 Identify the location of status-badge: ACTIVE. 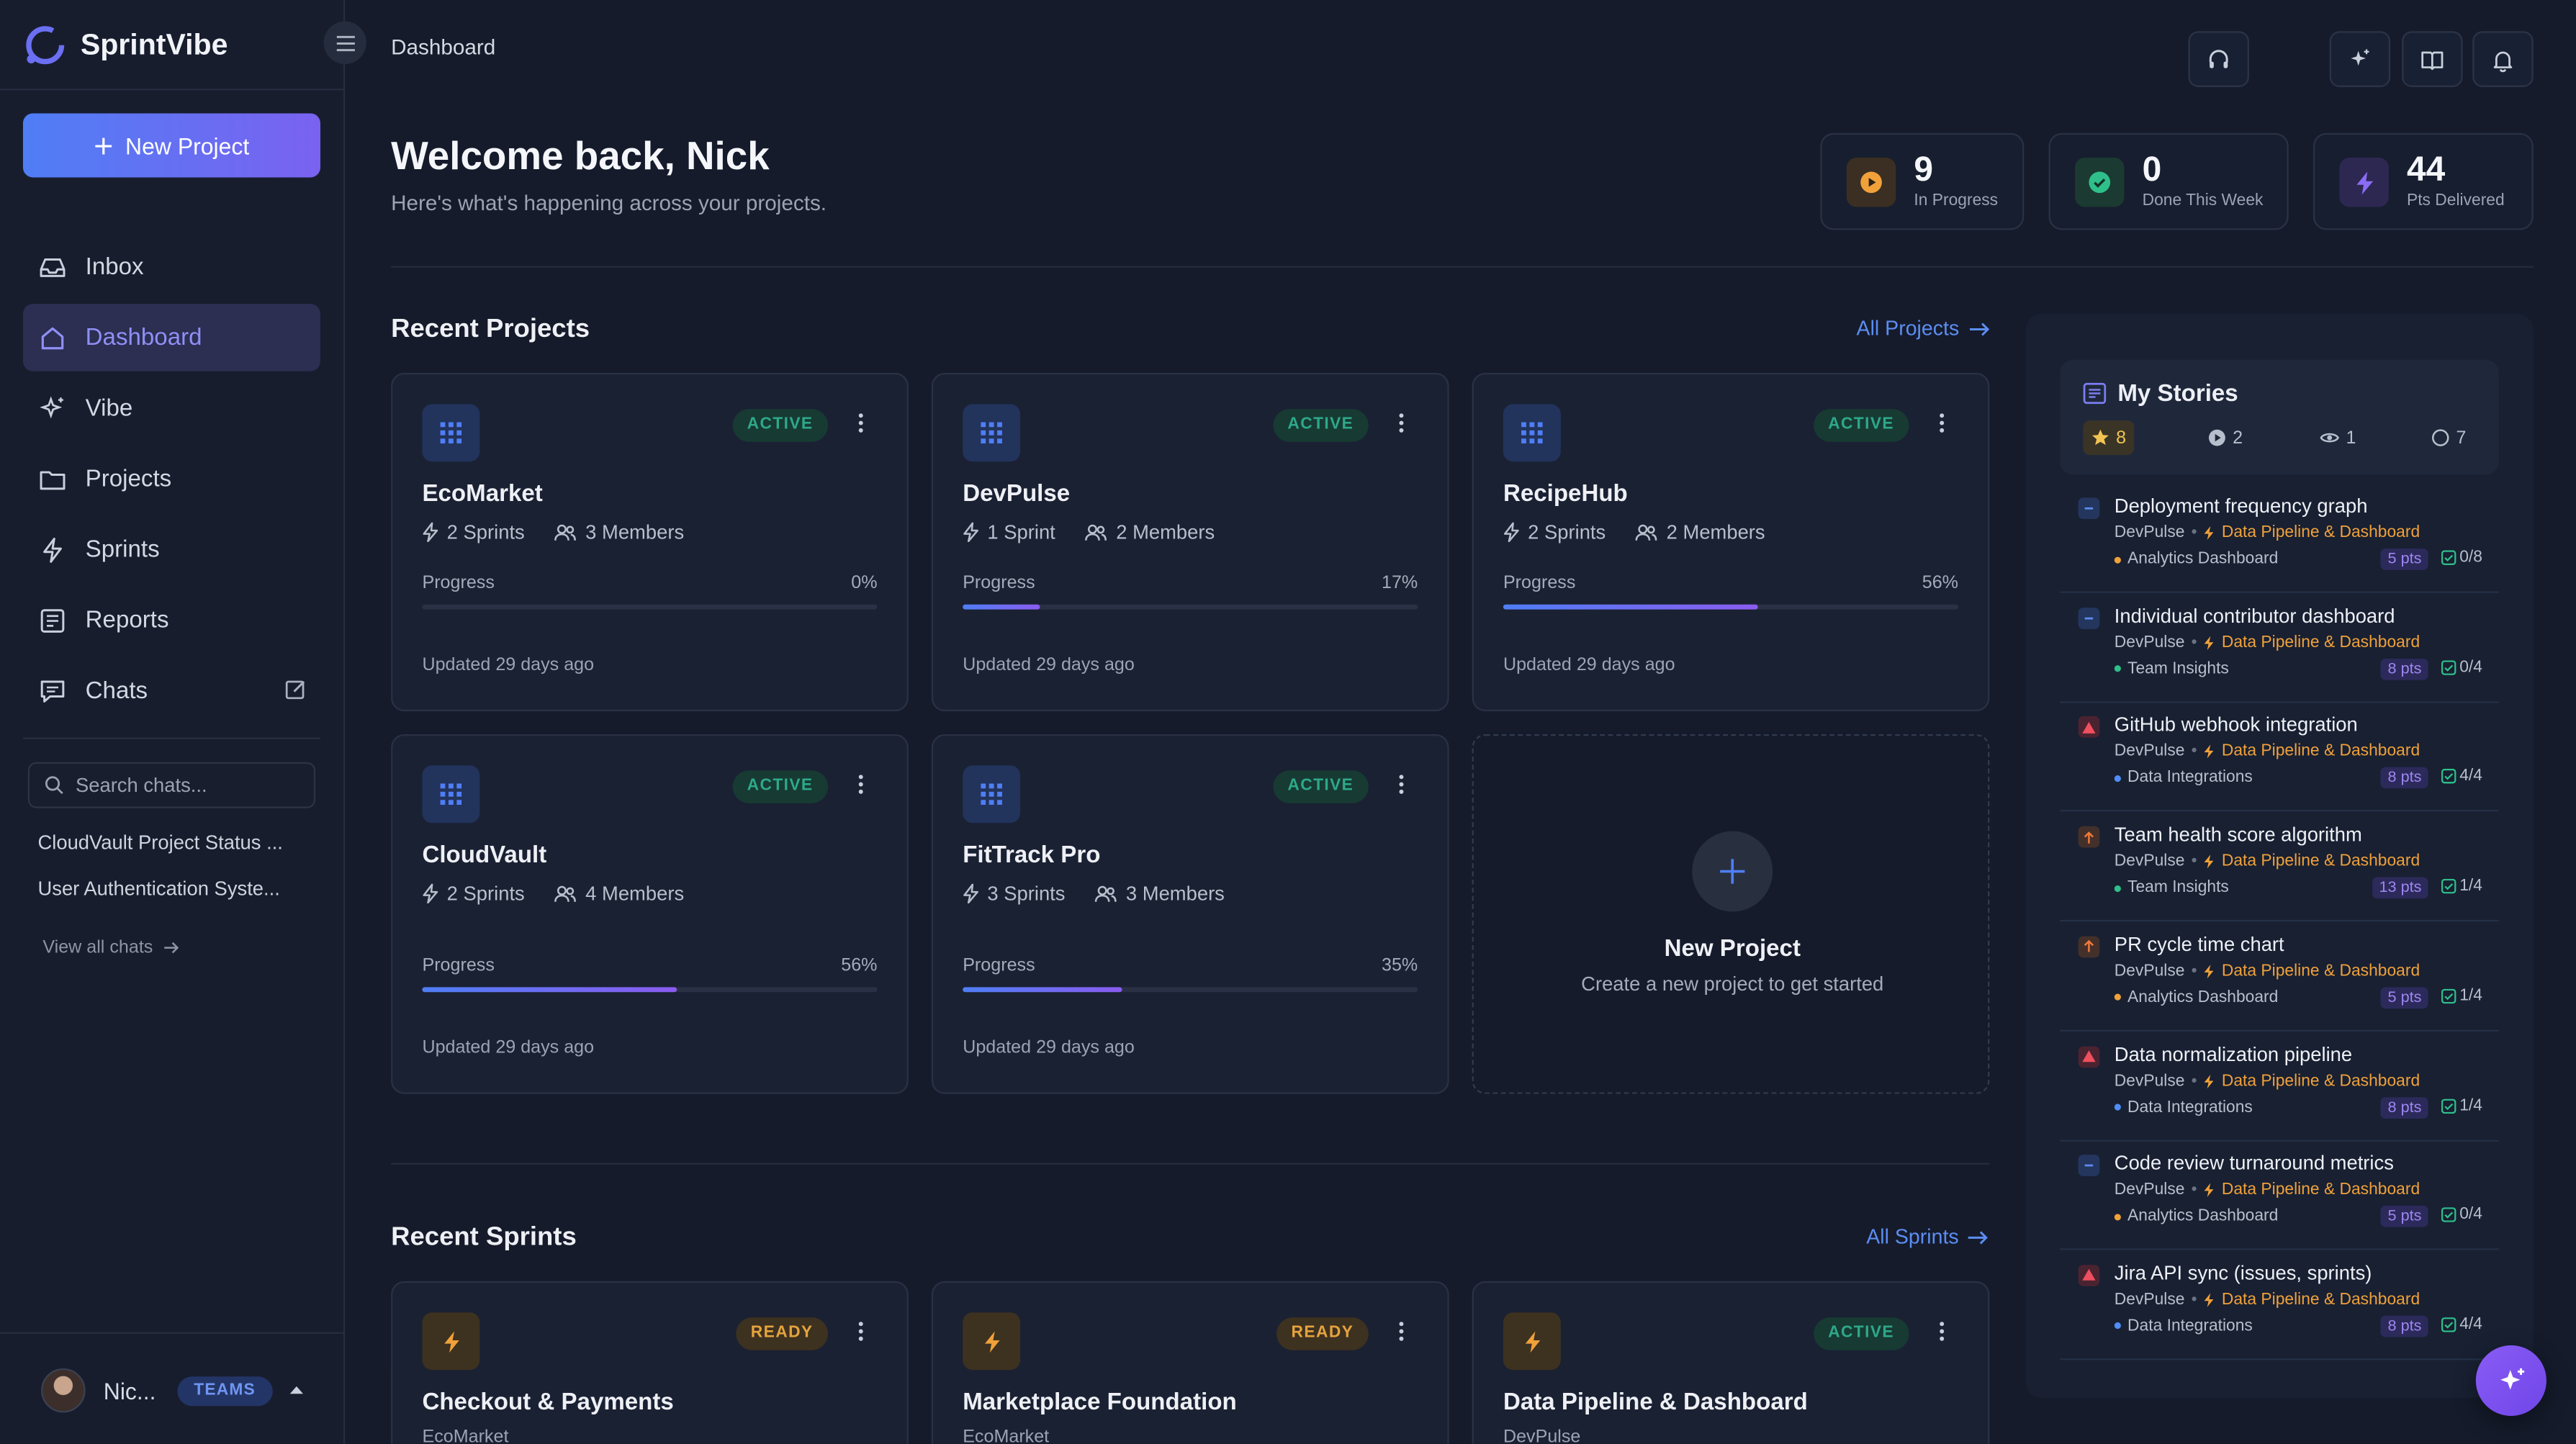
(1861, 1333).